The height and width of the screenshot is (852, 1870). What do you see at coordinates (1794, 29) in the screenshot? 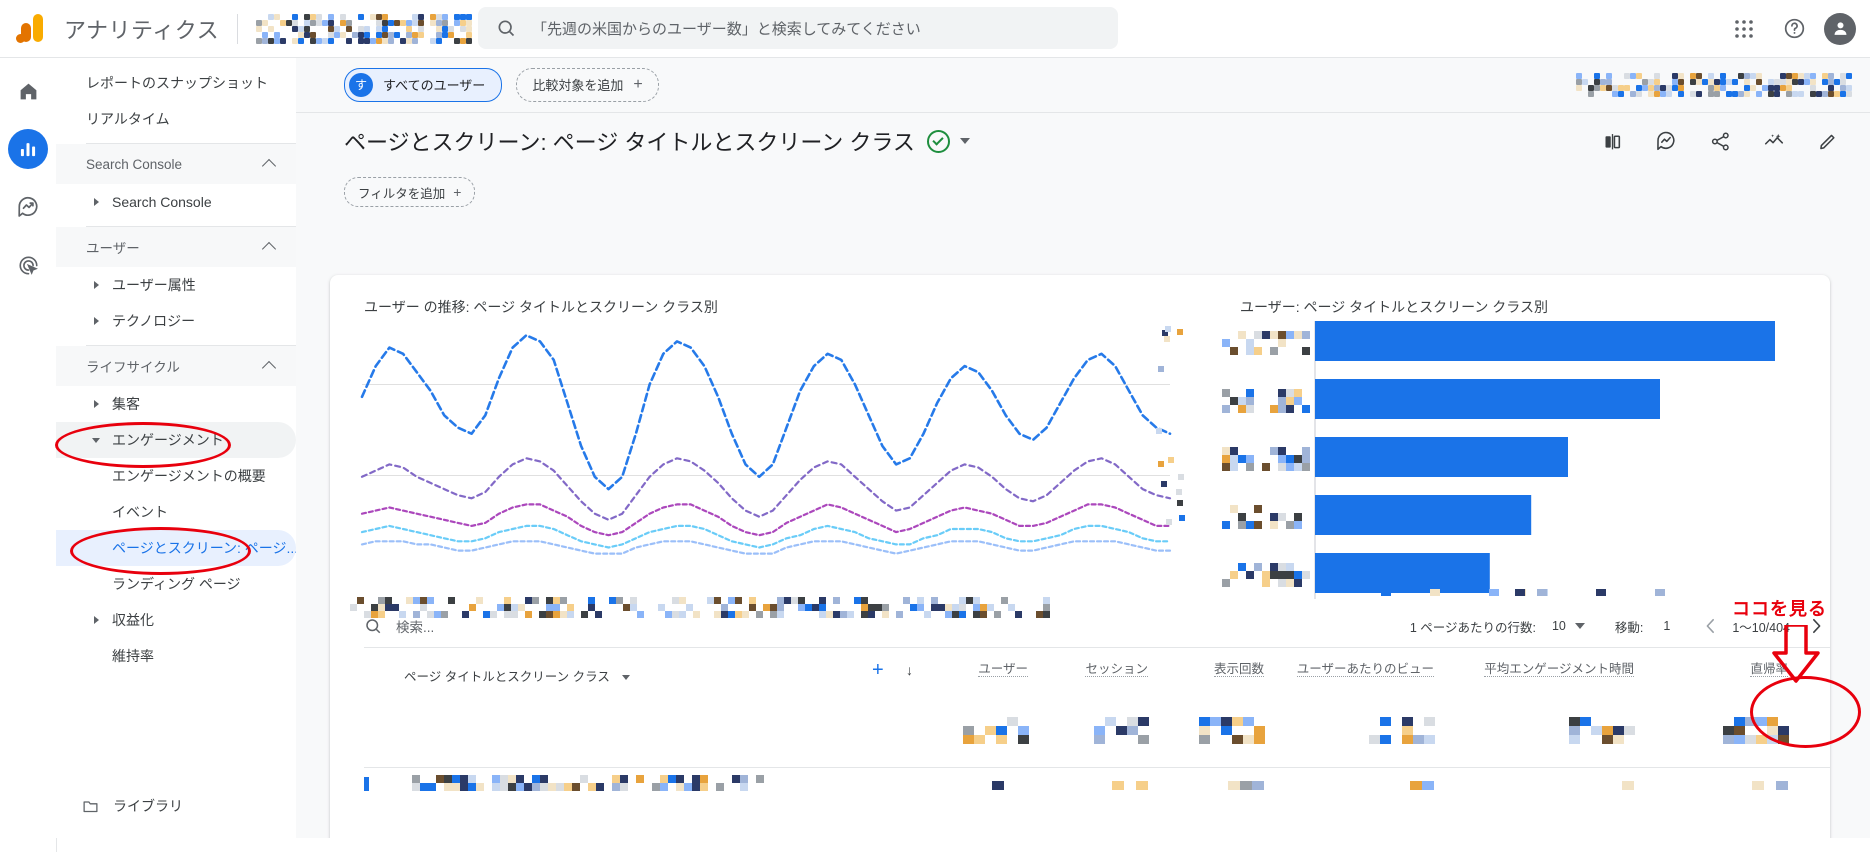
I see `help-circle-icon` at bounding box center [1794, 29].